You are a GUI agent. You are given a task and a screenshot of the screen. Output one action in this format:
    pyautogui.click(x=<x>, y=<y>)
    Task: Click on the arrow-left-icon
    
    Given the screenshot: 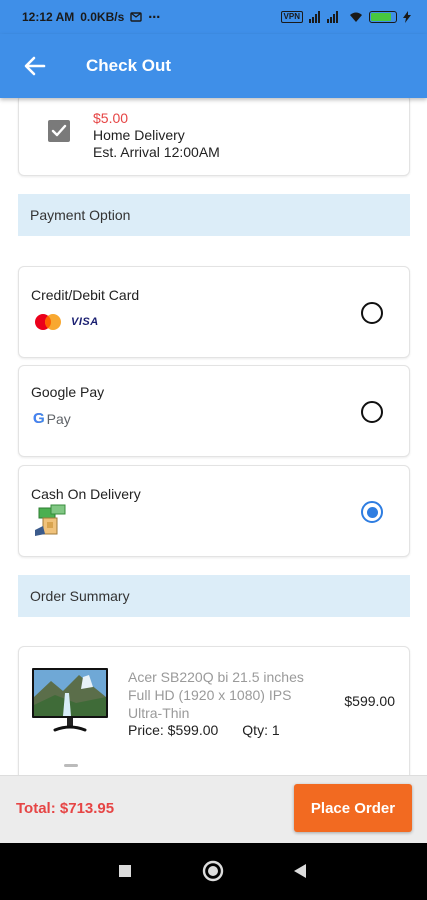 What is the action you would take?
    pyautogui.click(x=35, y=66)
    